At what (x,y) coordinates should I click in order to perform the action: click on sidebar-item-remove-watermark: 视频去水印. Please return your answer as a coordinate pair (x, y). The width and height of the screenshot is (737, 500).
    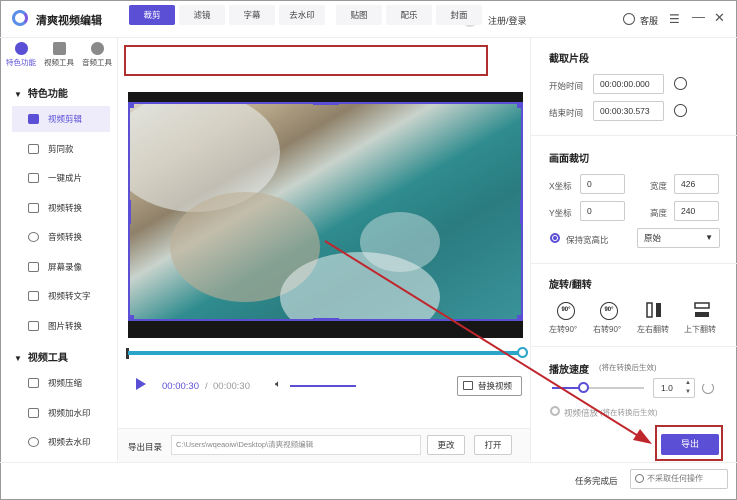
    Looking at the image, I should click on (61, 442).